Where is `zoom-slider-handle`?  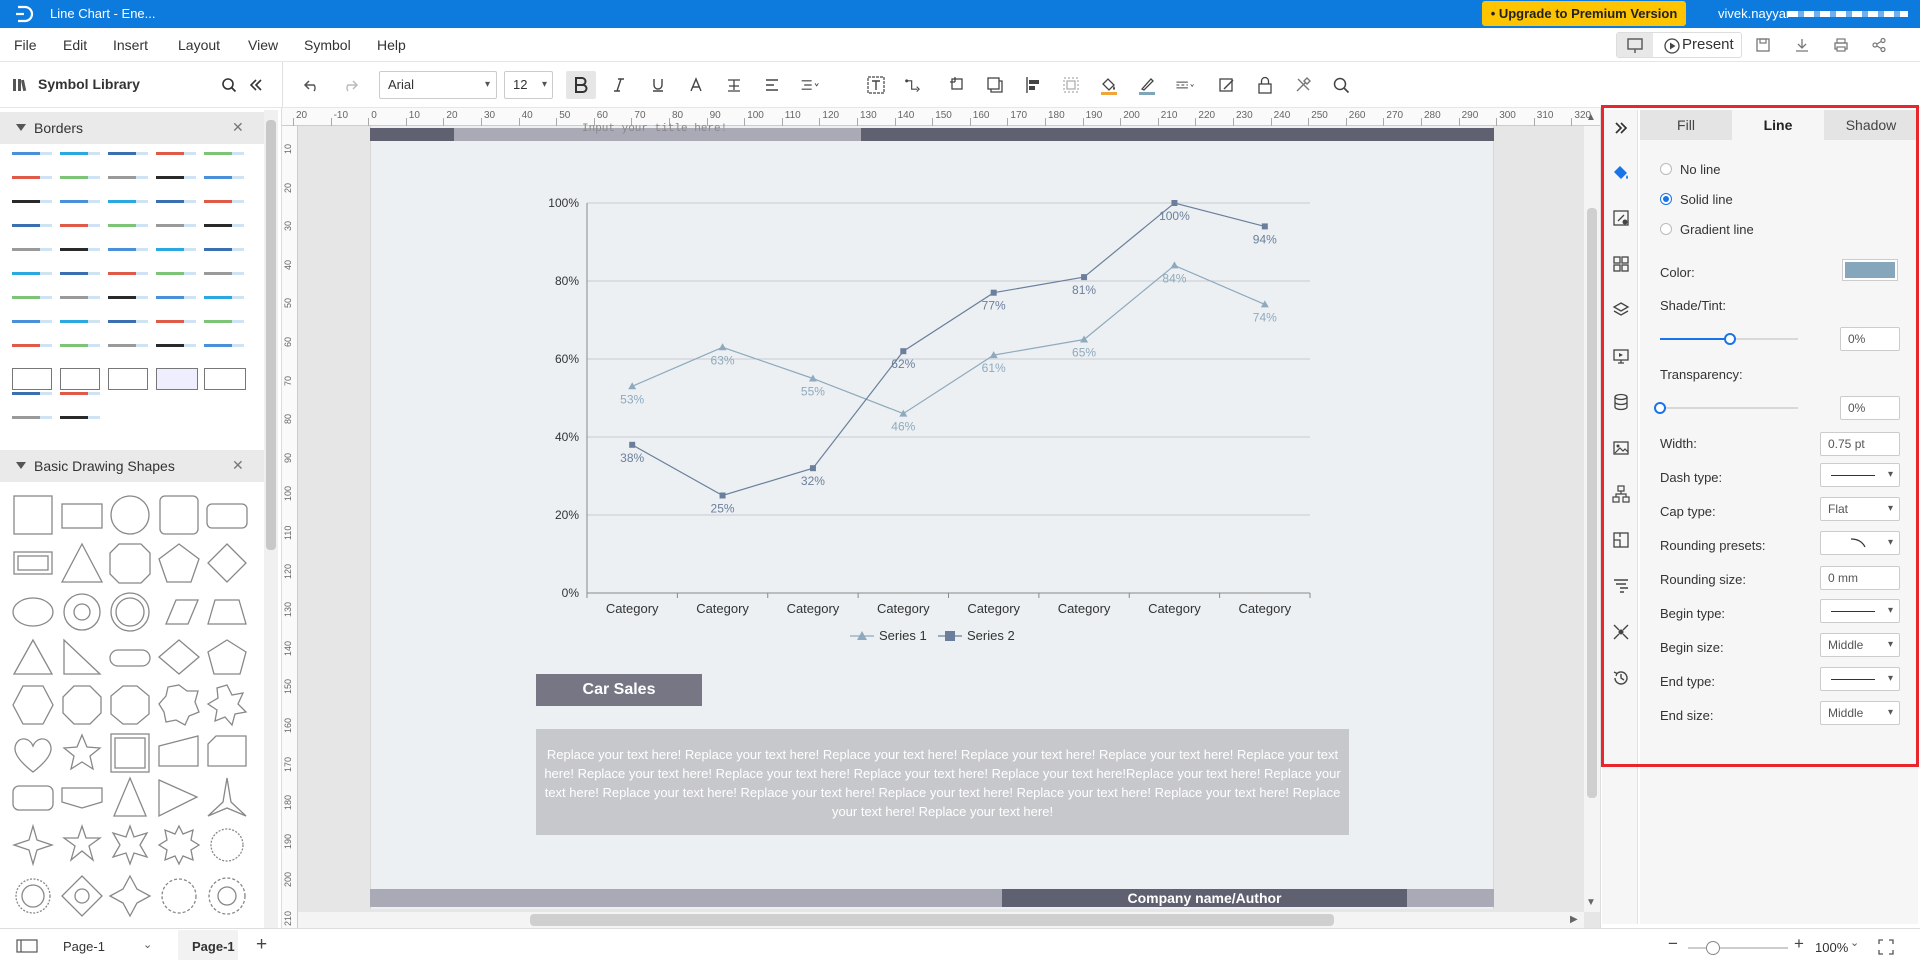 zoom-slider-handle is located at coordinates (1713, 948).